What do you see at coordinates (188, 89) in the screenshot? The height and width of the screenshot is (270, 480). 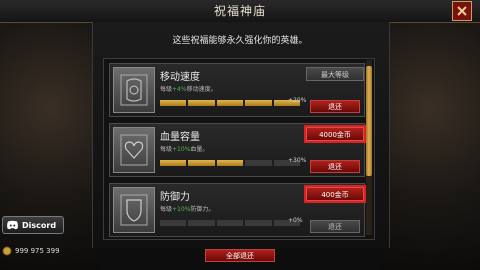 I see `blessing-desc: 每级+4%移动速度。` at bounding box center [188, 89].